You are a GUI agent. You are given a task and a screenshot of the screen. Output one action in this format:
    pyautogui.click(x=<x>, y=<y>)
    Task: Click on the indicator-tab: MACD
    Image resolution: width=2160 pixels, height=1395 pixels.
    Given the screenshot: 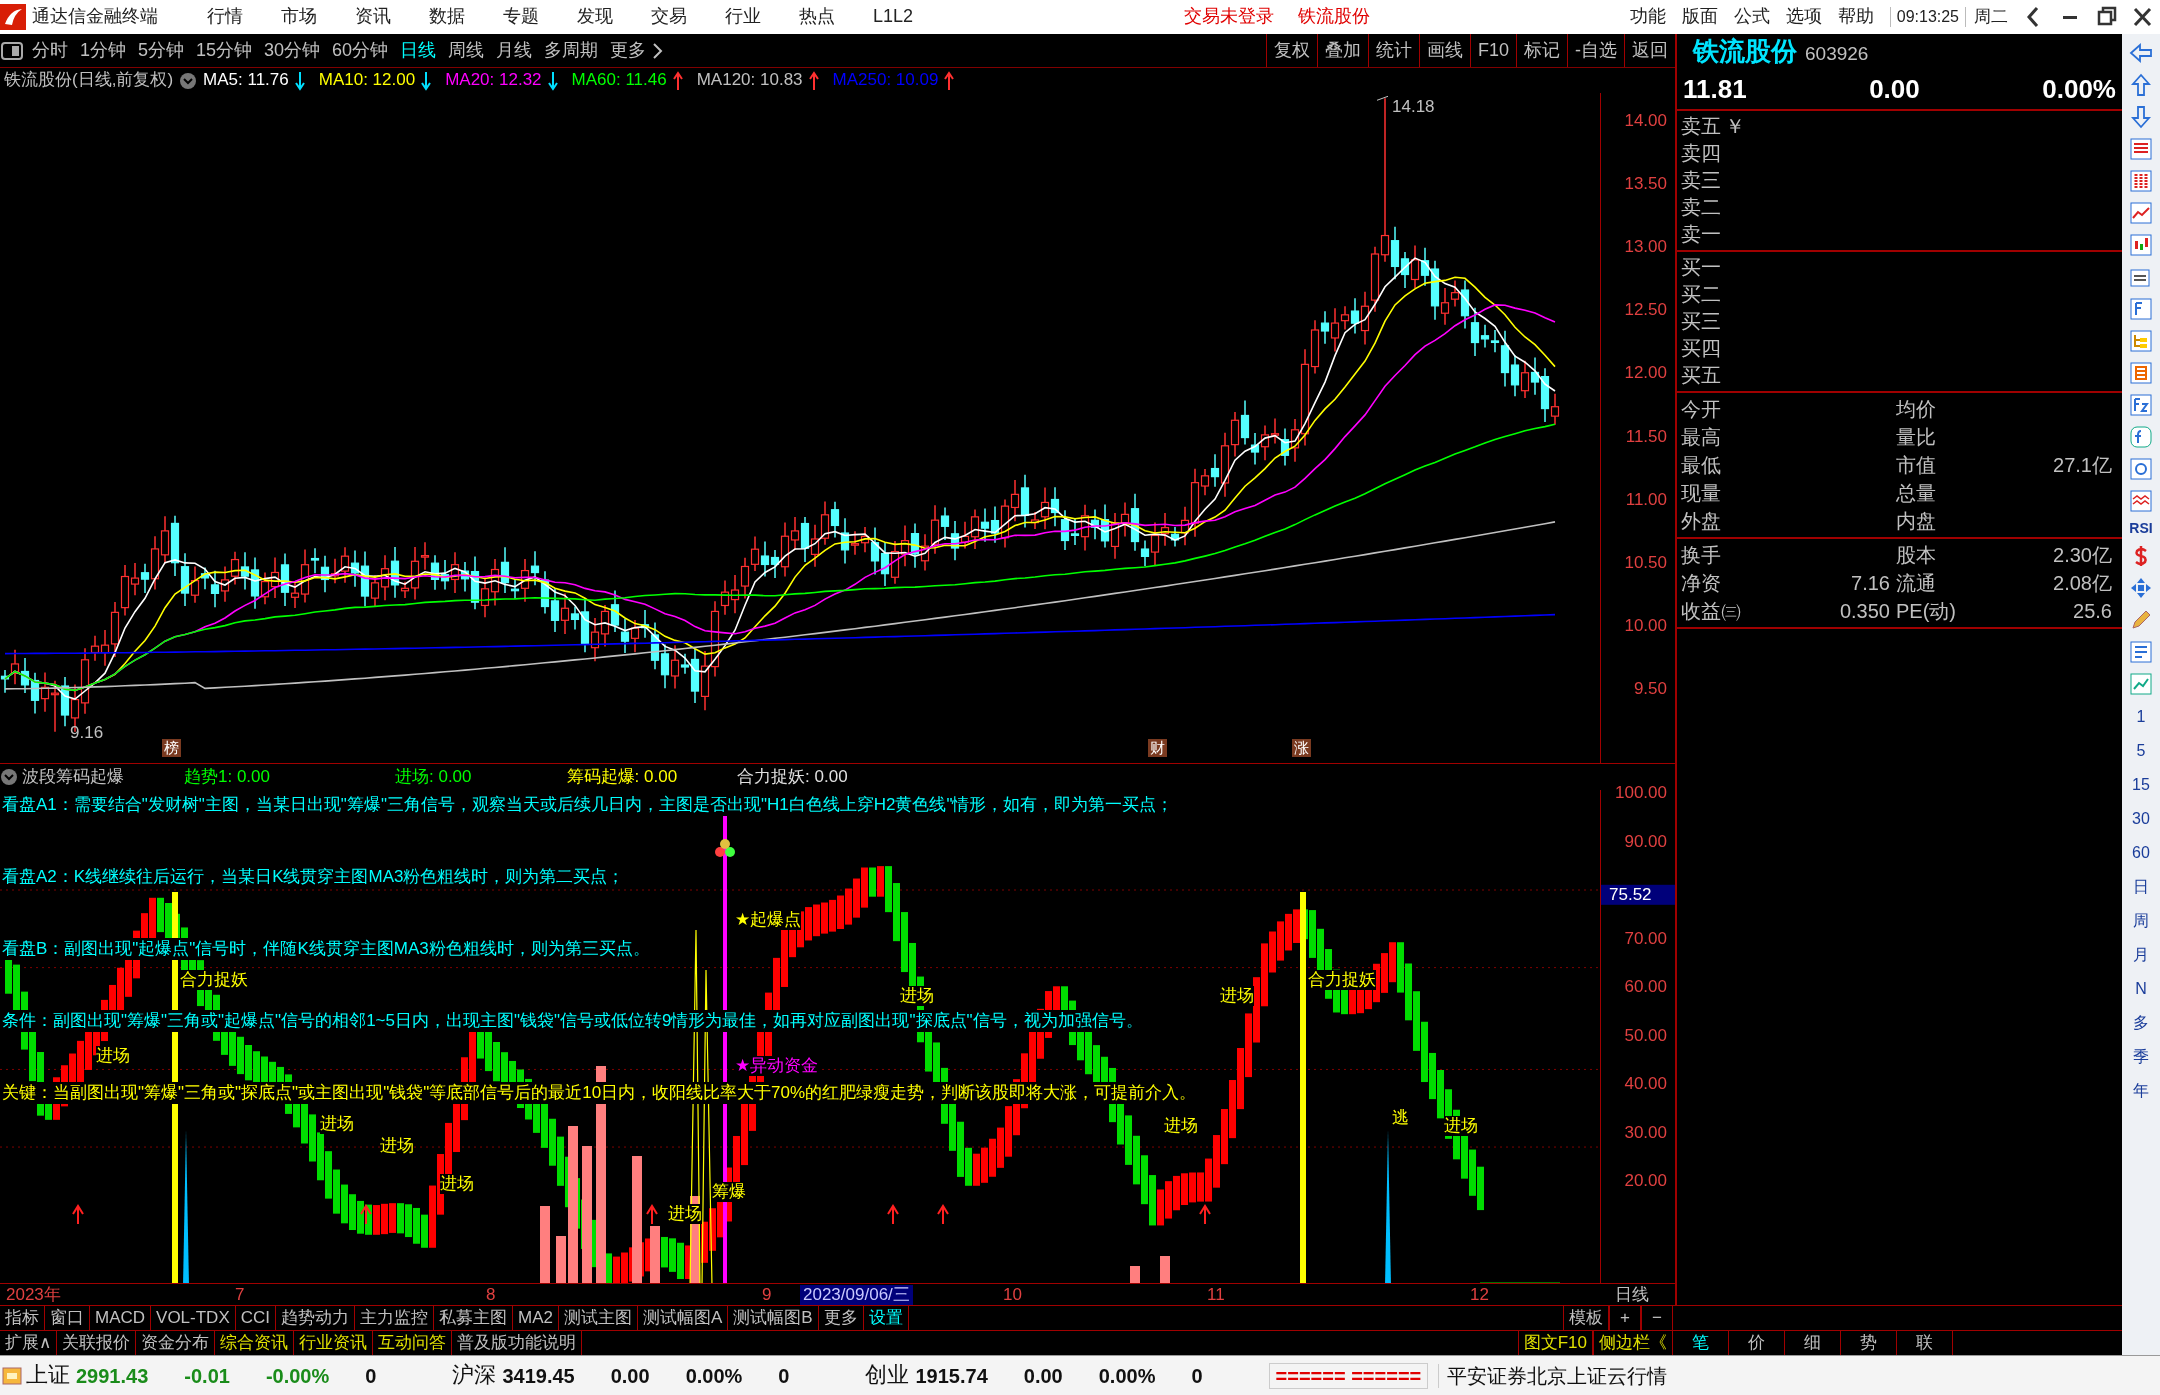 What is the action you would take?
    pyautogui.click(x=121, y=1318)
    